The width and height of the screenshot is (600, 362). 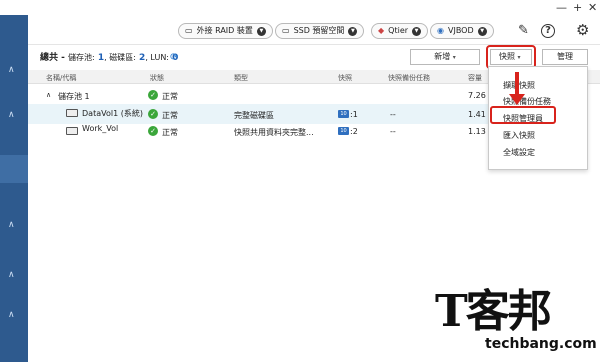 What do you see at coordinates (493, 311) in the screenshot?
I see `watermark-logo: T客邦` at bounding box center [493, 311].